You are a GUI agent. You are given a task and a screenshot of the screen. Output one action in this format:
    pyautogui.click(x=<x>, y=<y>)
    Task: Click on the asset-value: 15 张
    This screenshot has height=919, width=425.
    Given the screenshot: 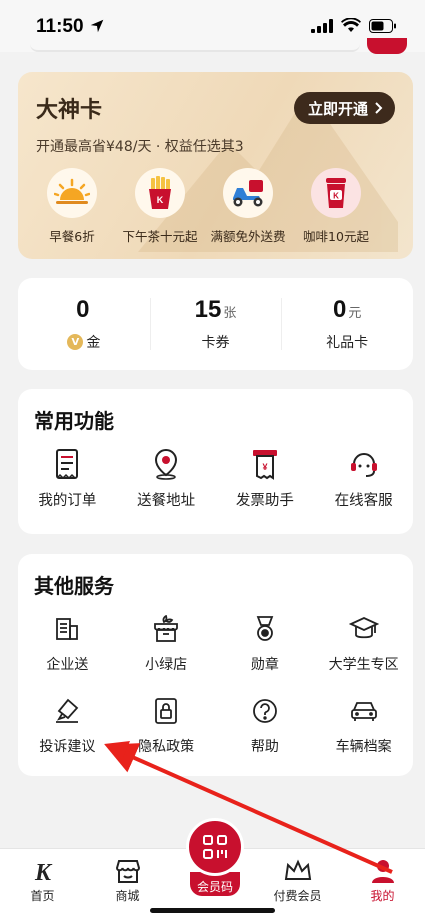 What is the action you would take?
    pyautogui.click(x=215, y=309)
    